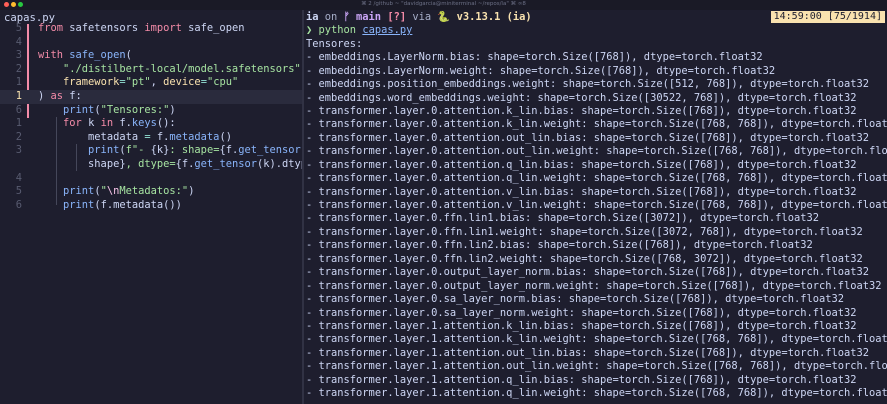 The width and height of the screenshot is (887, 404). Describe the element at coordinates (138, 150) in the screenshot. I see `code-token: f"-` at that location.